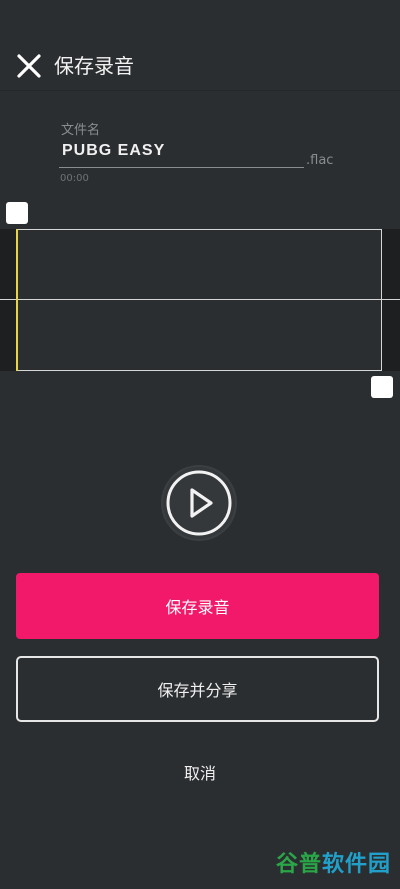 This screenshot has height=889, width=400. What do you see at coordinates (320, 160) in the screenshot?
I see `file-extension: .flac` at bounding box center [320, 160].